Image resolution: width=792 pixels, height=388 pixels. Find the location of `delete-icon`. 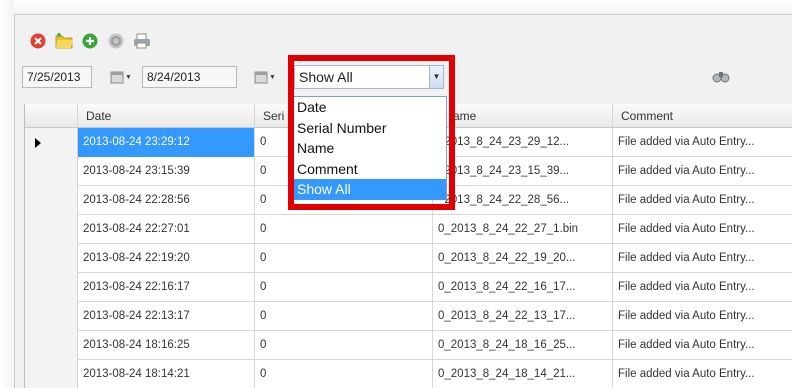

delete-icon is located at coordinates (38, 41).